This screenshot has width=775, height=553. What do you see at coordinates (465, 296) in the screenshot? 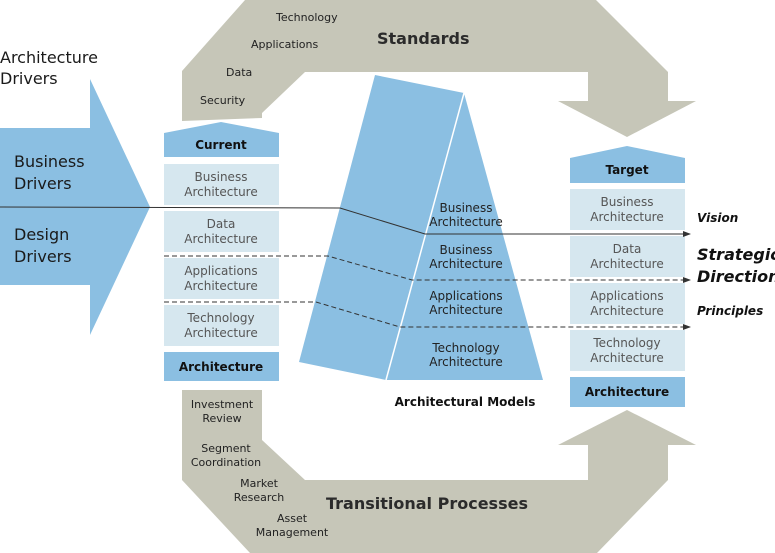
I see `model-layer-label: Applications` at bounding box center [465, 296].